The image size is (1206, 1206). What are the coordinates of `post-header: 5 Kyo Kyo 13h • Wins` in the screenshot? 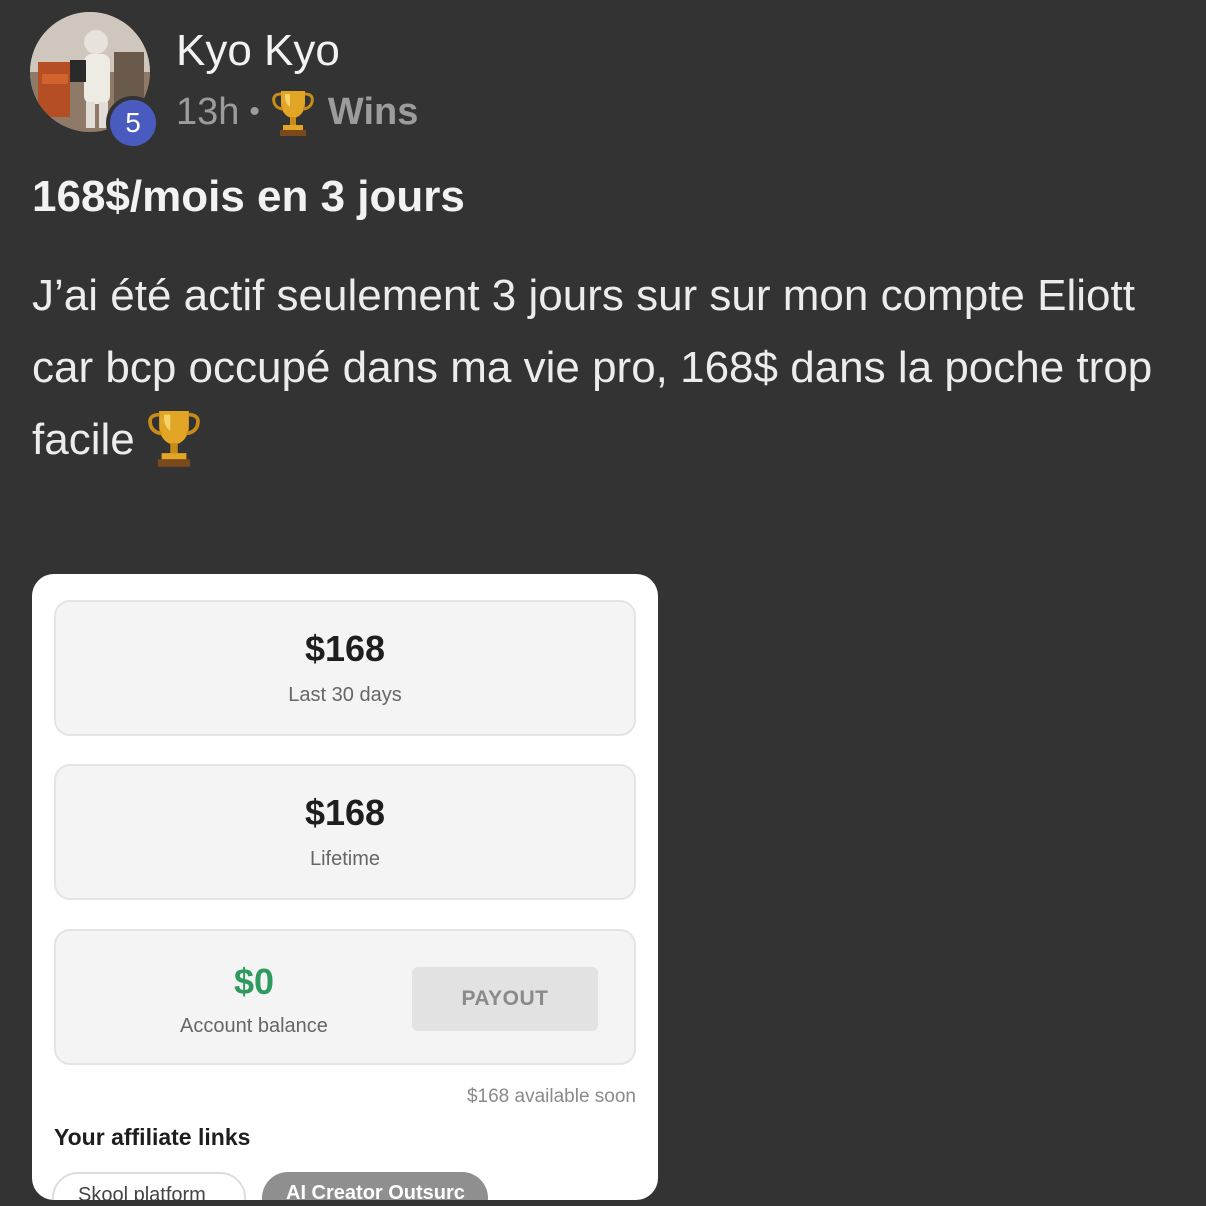 It's located at (600, 81).